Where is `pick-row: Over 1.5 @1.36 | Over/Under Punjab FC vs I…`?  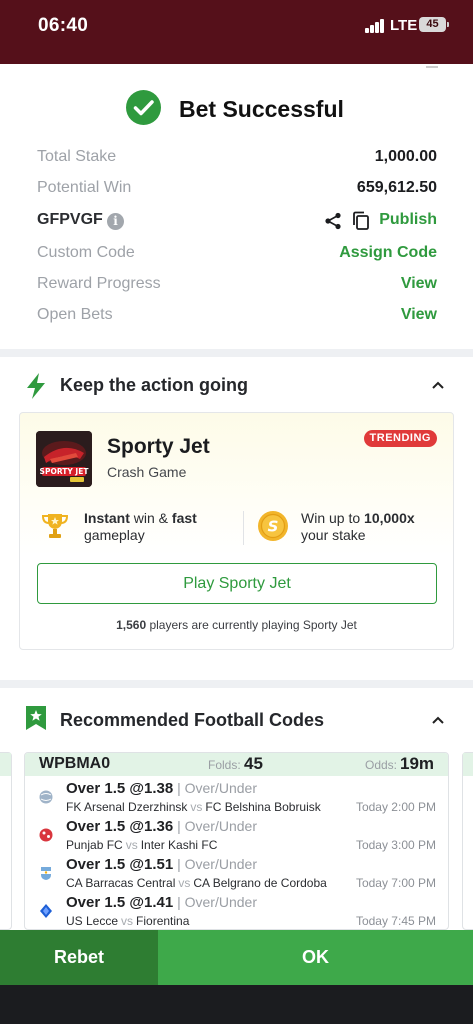
pick-row: Over 1.5 @1.36 | Over/Under Punjab FC vs I… is located at coordinates (236, 837).